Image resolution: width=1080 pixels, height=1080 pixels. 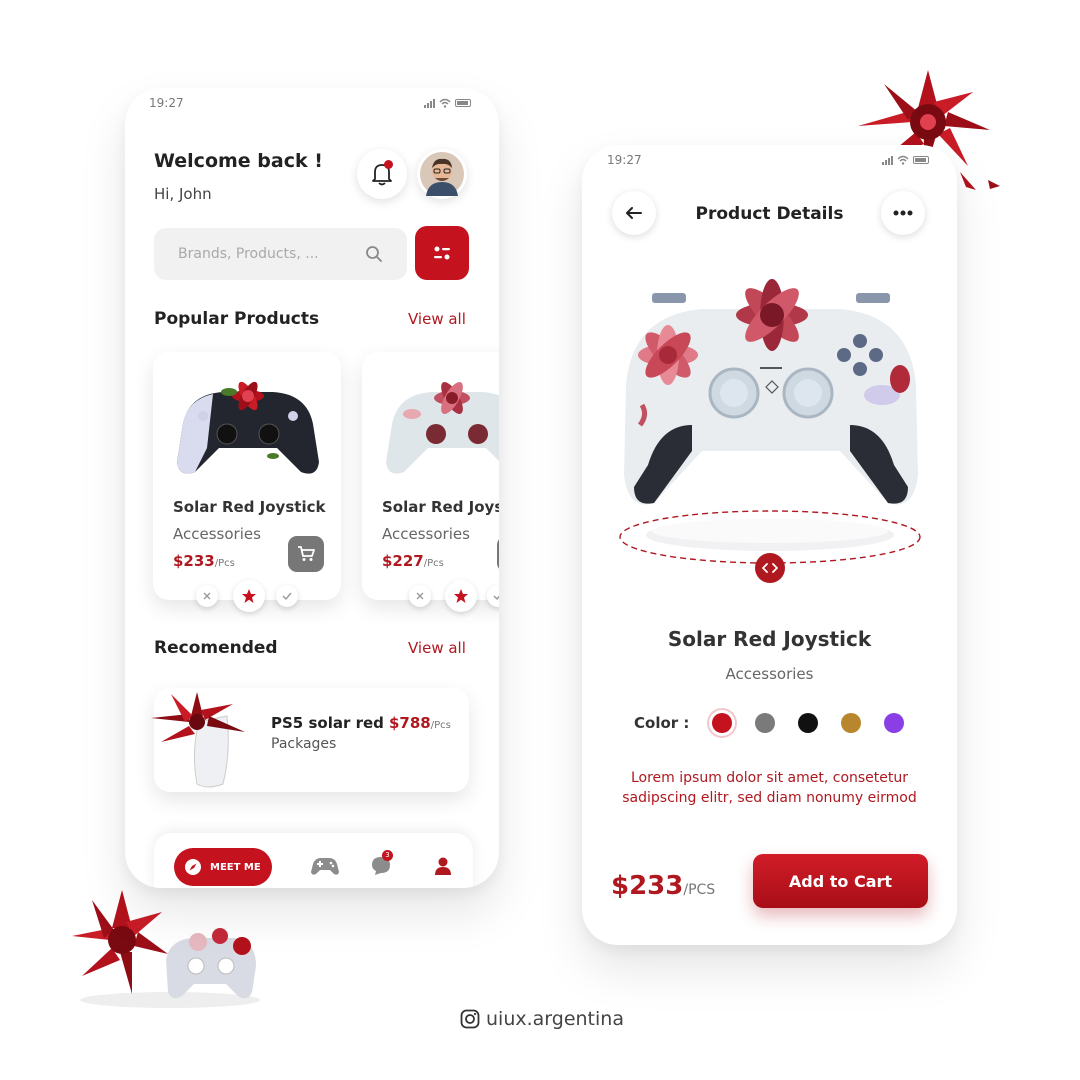 What do you see at coordinates (770, 421) in the screenshot?
I see `product-hero-image` at bounding box center [770, 421].